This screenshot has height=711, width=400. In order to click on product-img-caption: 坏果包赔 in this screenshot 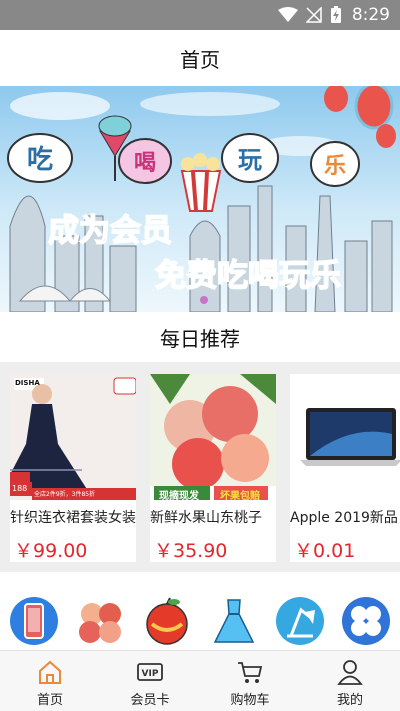, I will do `click(240, 495)`.